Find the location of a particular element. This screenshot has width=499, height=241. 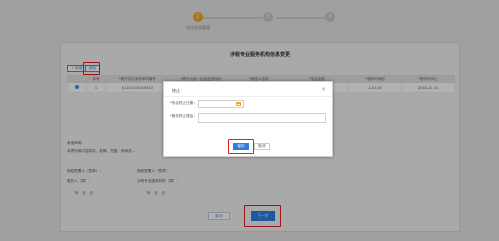

end-reason-label: *服务终止理由： is located at coordinates (183, 116).